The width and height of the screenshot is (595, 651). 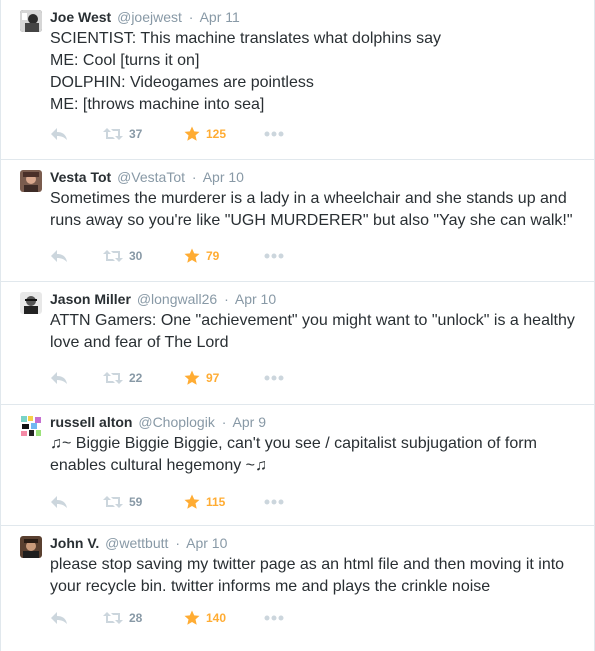 What do you see at coordinates (74, 543) in the screenshot?
I see `user-name: John V.` at bounding box center [74, 543].